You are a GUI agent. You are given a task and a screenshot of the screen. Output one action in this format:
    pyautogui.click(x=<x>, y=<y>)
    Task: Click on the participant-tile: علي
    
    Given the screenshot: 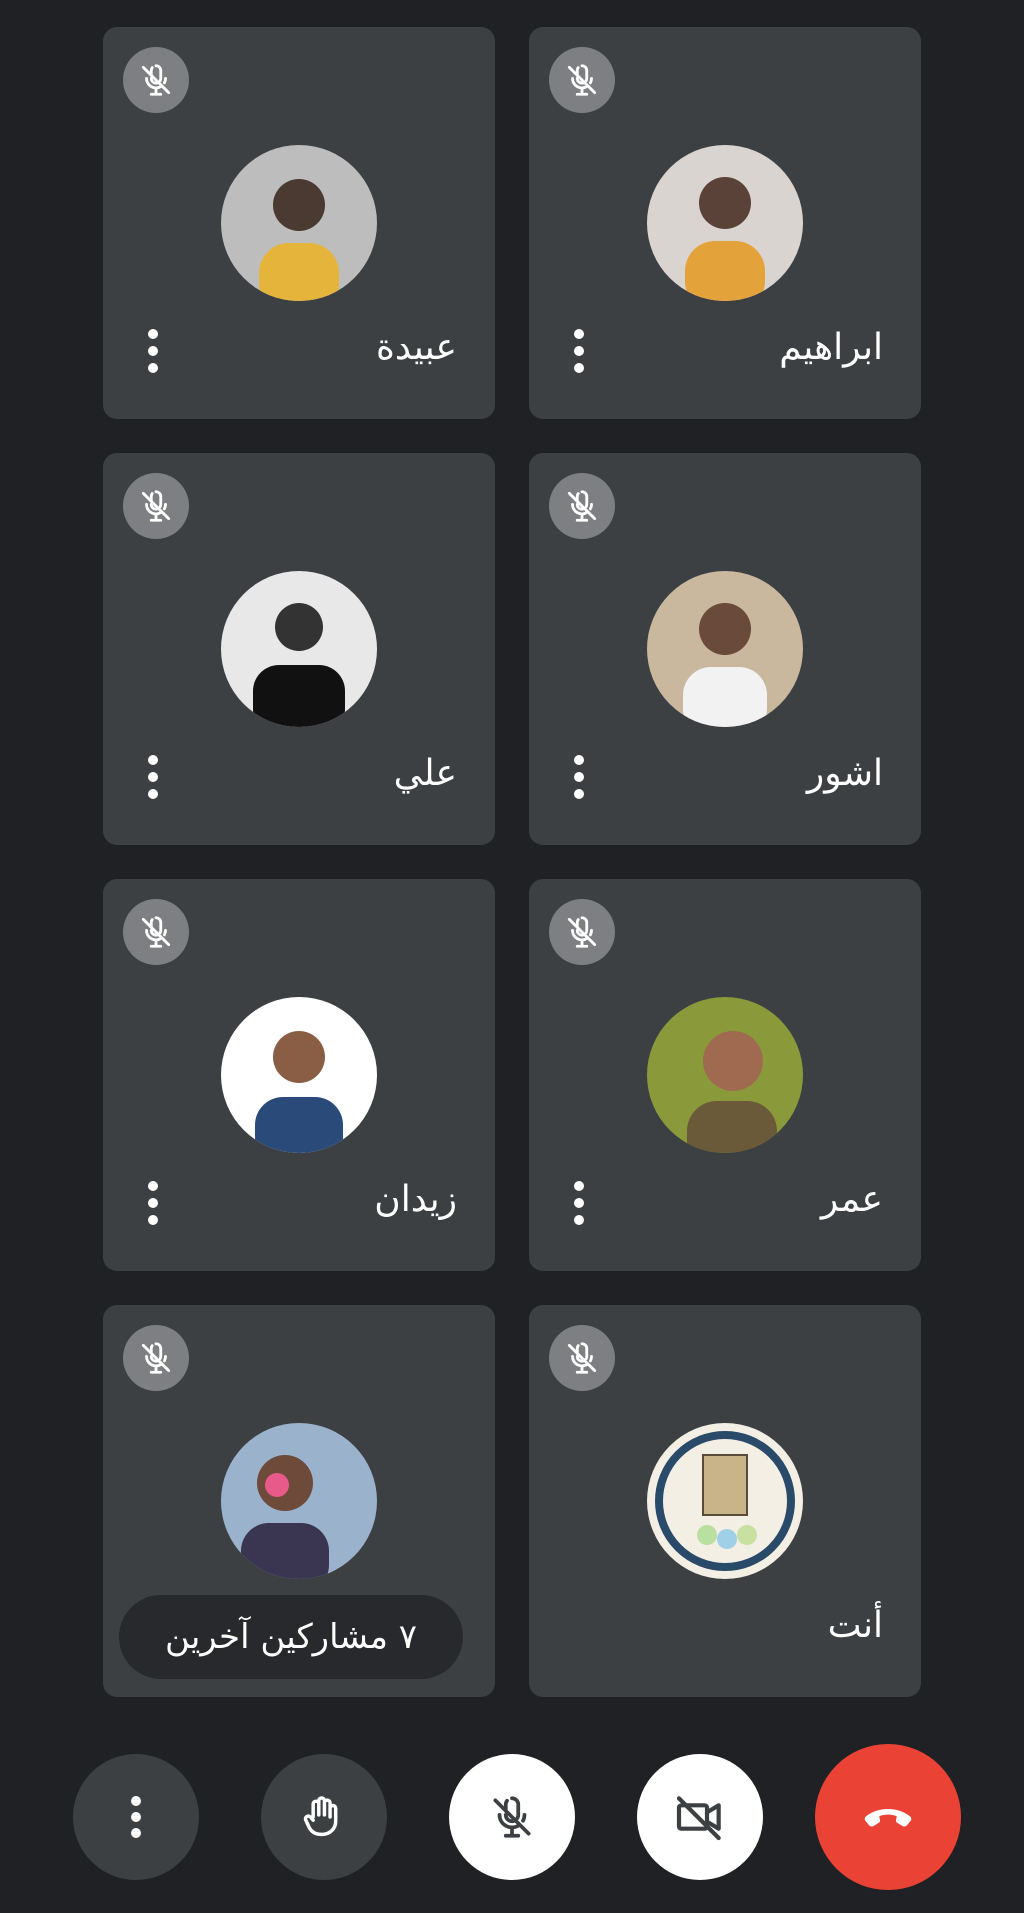 What is the action you would take?
    pyautogui.click(x=299, y=649)
    